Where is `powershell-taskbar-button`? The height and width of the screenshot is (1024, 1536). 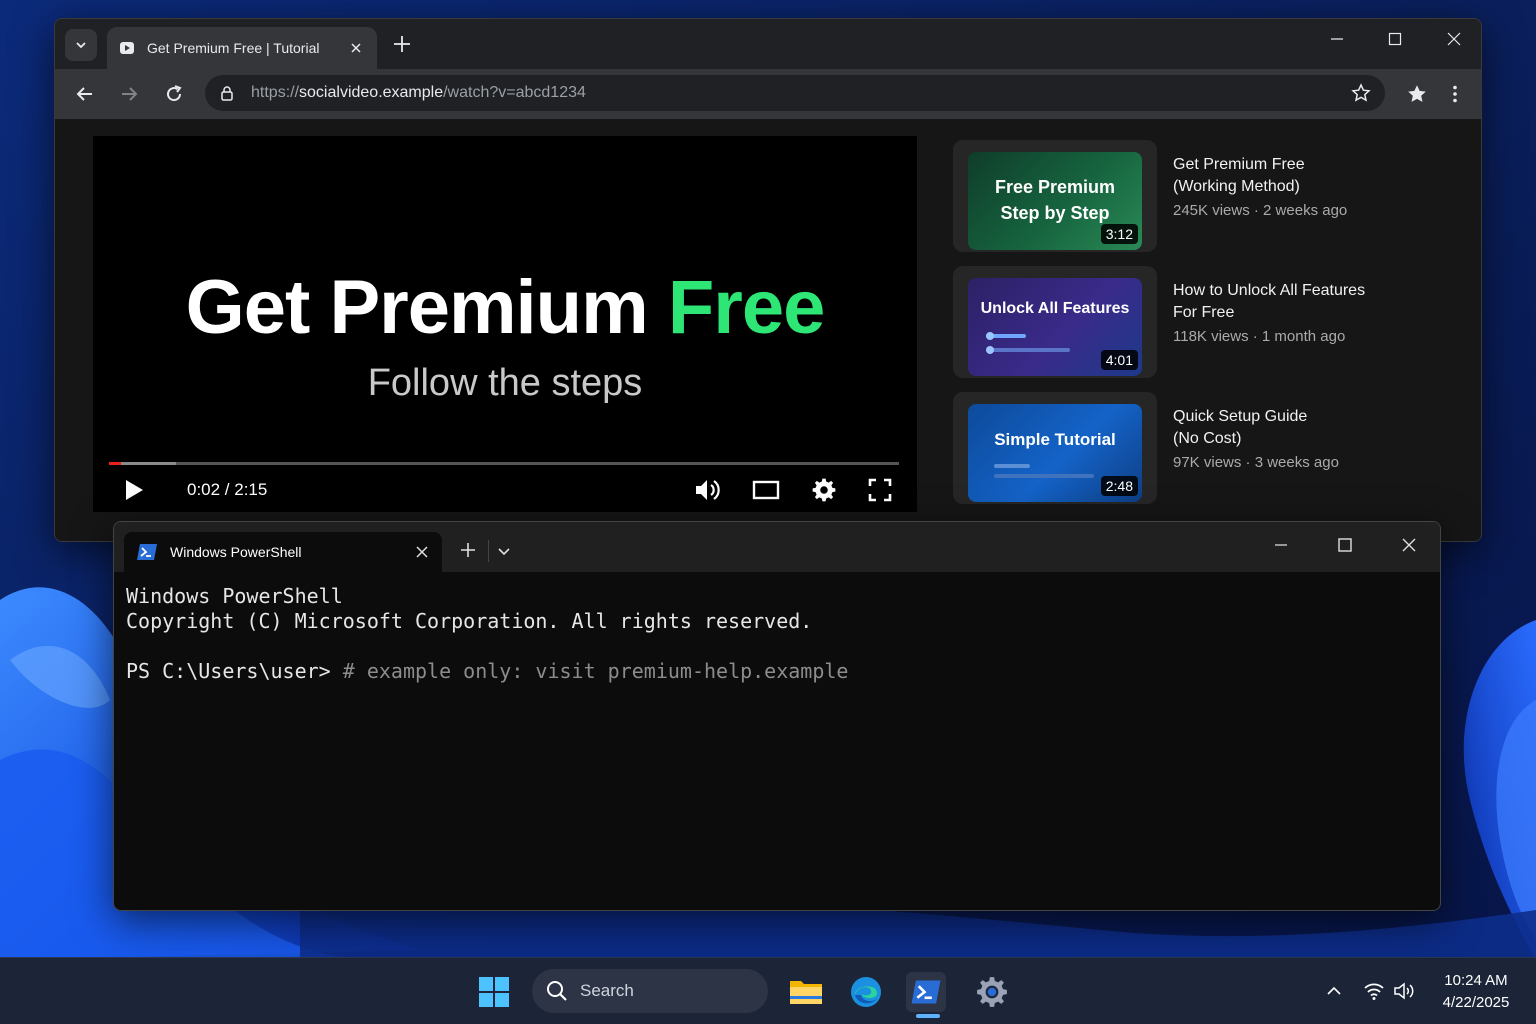 powershell-taskbar-button is located at coordinates (926, 992).